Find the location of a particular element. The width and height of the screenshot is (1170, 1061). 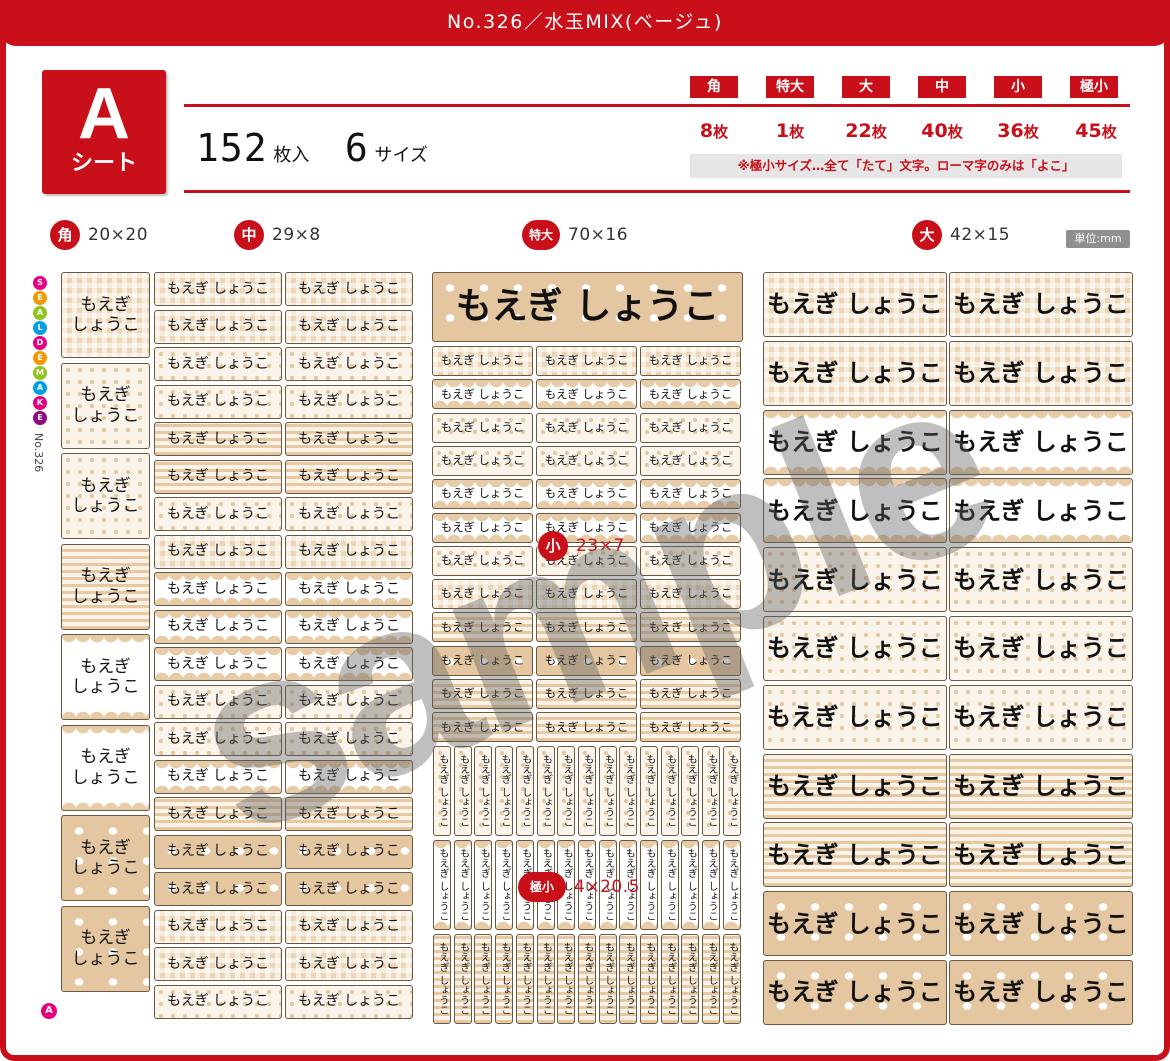

section-label-sho: 小 23×7 is located at coordinates (581, 546).